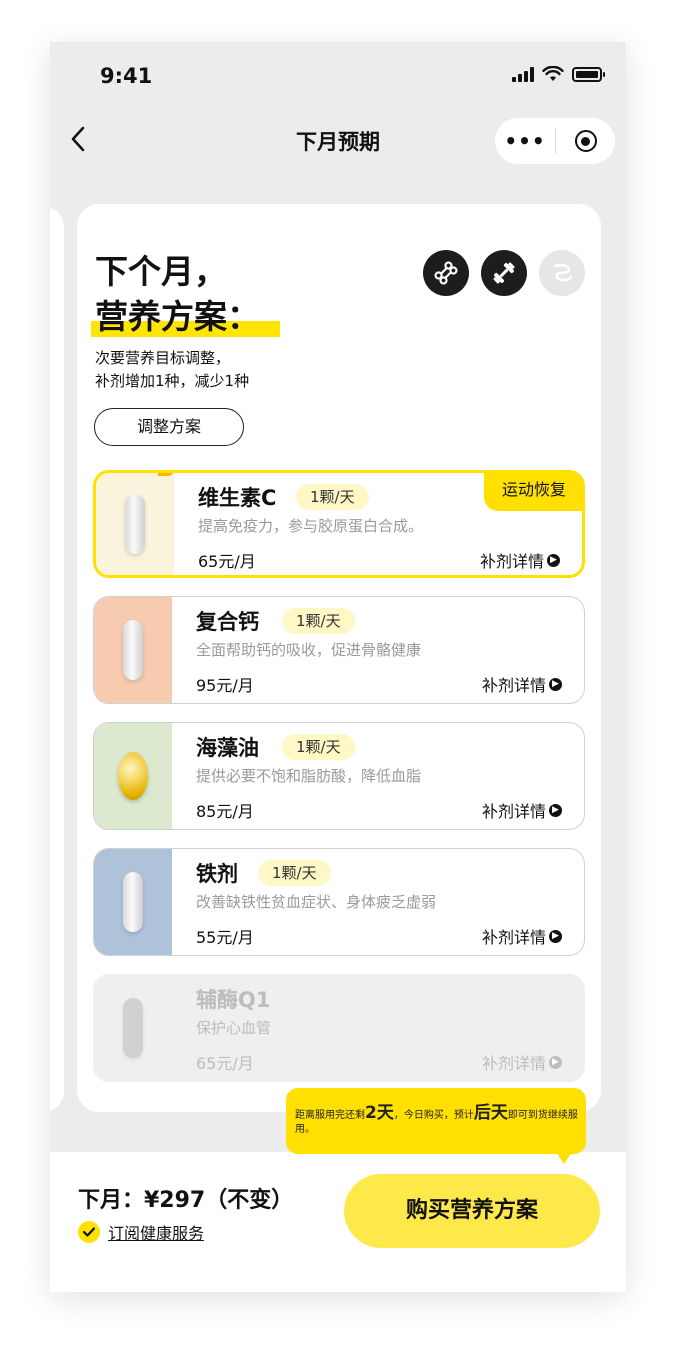 Image resolution: width=676 pixels, height=1350 pixels. I want to click on supplement-item: 铁剂 1颗/天 改善缺铁性贫血症状、身体疲乏虚弱 55元/月 补剂详情 ▶, so click(339, 902).